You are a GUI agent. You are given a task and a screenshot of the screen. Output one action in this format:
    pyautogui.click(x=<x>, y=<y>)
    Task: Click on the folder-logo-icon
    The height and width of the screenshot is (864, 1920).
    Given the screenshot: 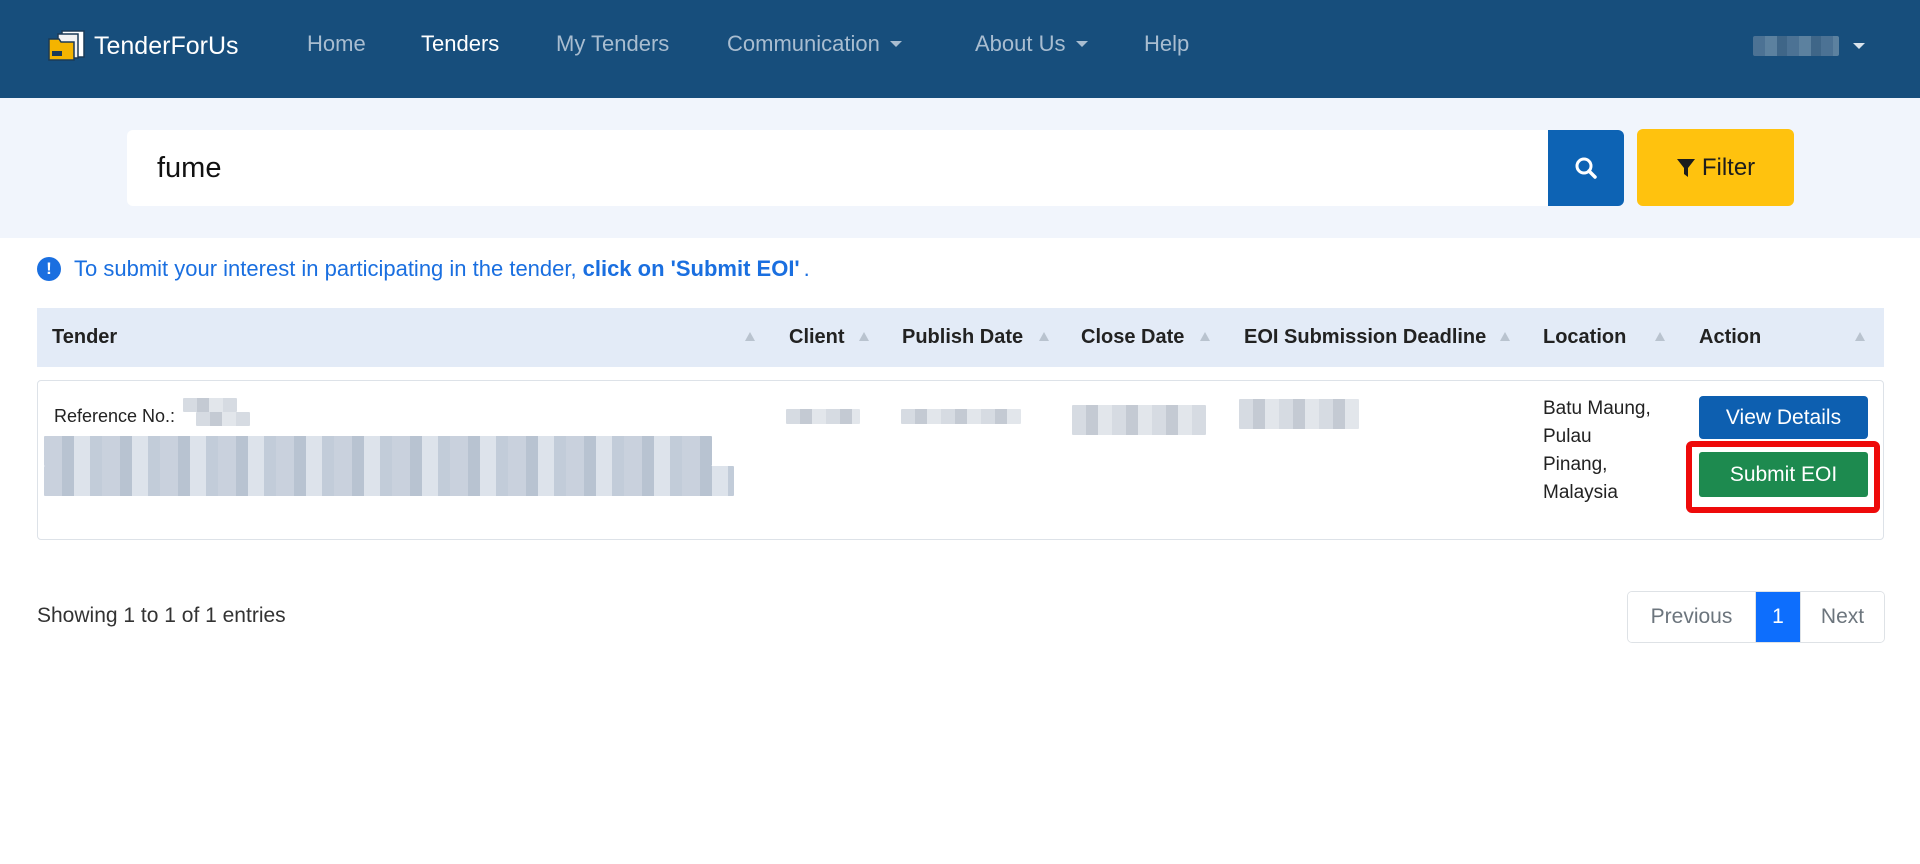 What is the action you would take?
    pyautogui.click(x=67, y=46)
    